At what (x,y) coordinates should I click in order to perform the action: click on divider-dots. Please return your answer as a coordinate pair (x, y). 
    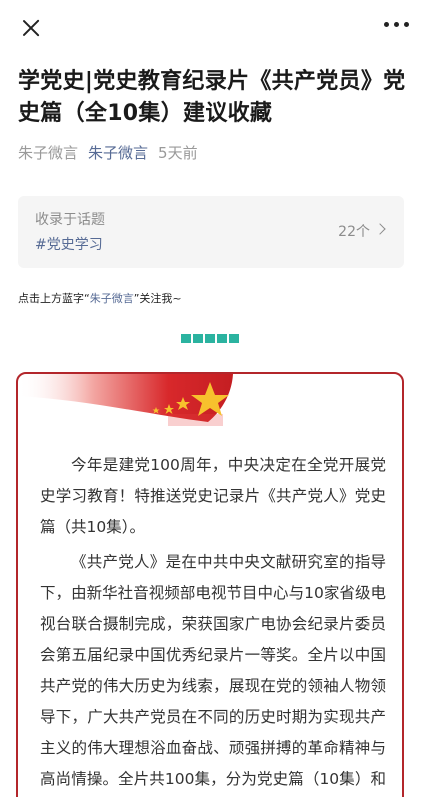
    Looking at the image, I should click on (210, 338).